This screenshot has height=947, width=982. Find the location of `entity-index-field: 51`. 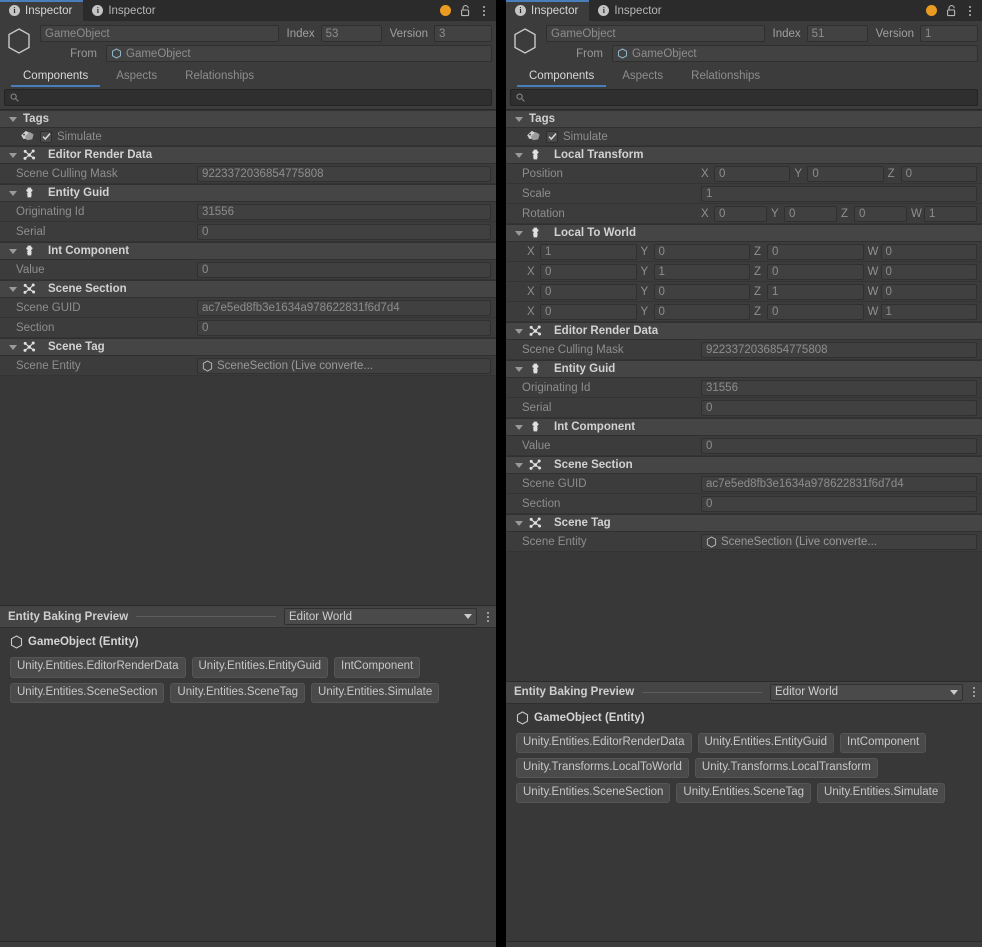

entity-index-field: 51 is located at coordinates (837, 33).